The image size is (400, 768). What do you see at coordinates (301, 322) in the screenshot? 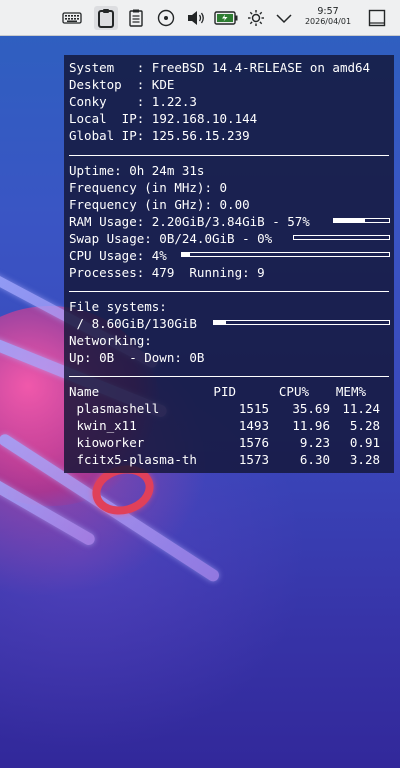
I see `root-filesystem-bar` at bounding box center [301, 322].